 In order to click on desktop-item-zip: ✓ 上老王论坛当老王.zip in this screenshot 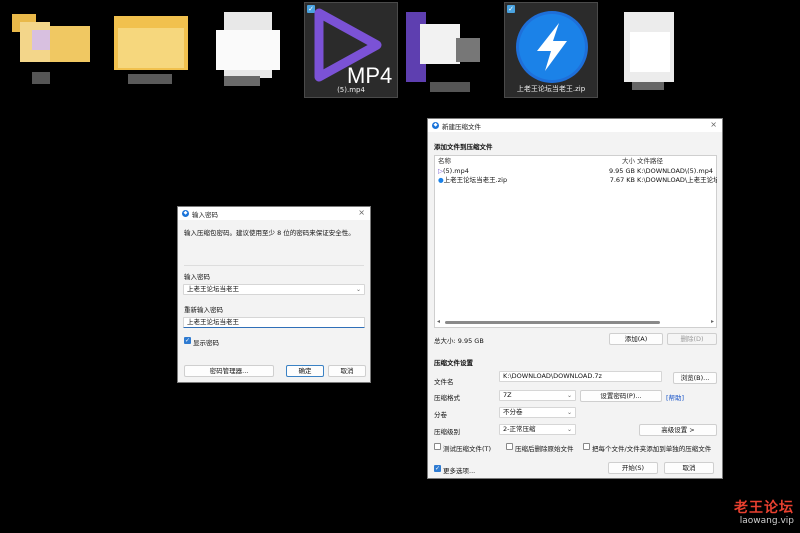, I will do `click(551, 50)`.